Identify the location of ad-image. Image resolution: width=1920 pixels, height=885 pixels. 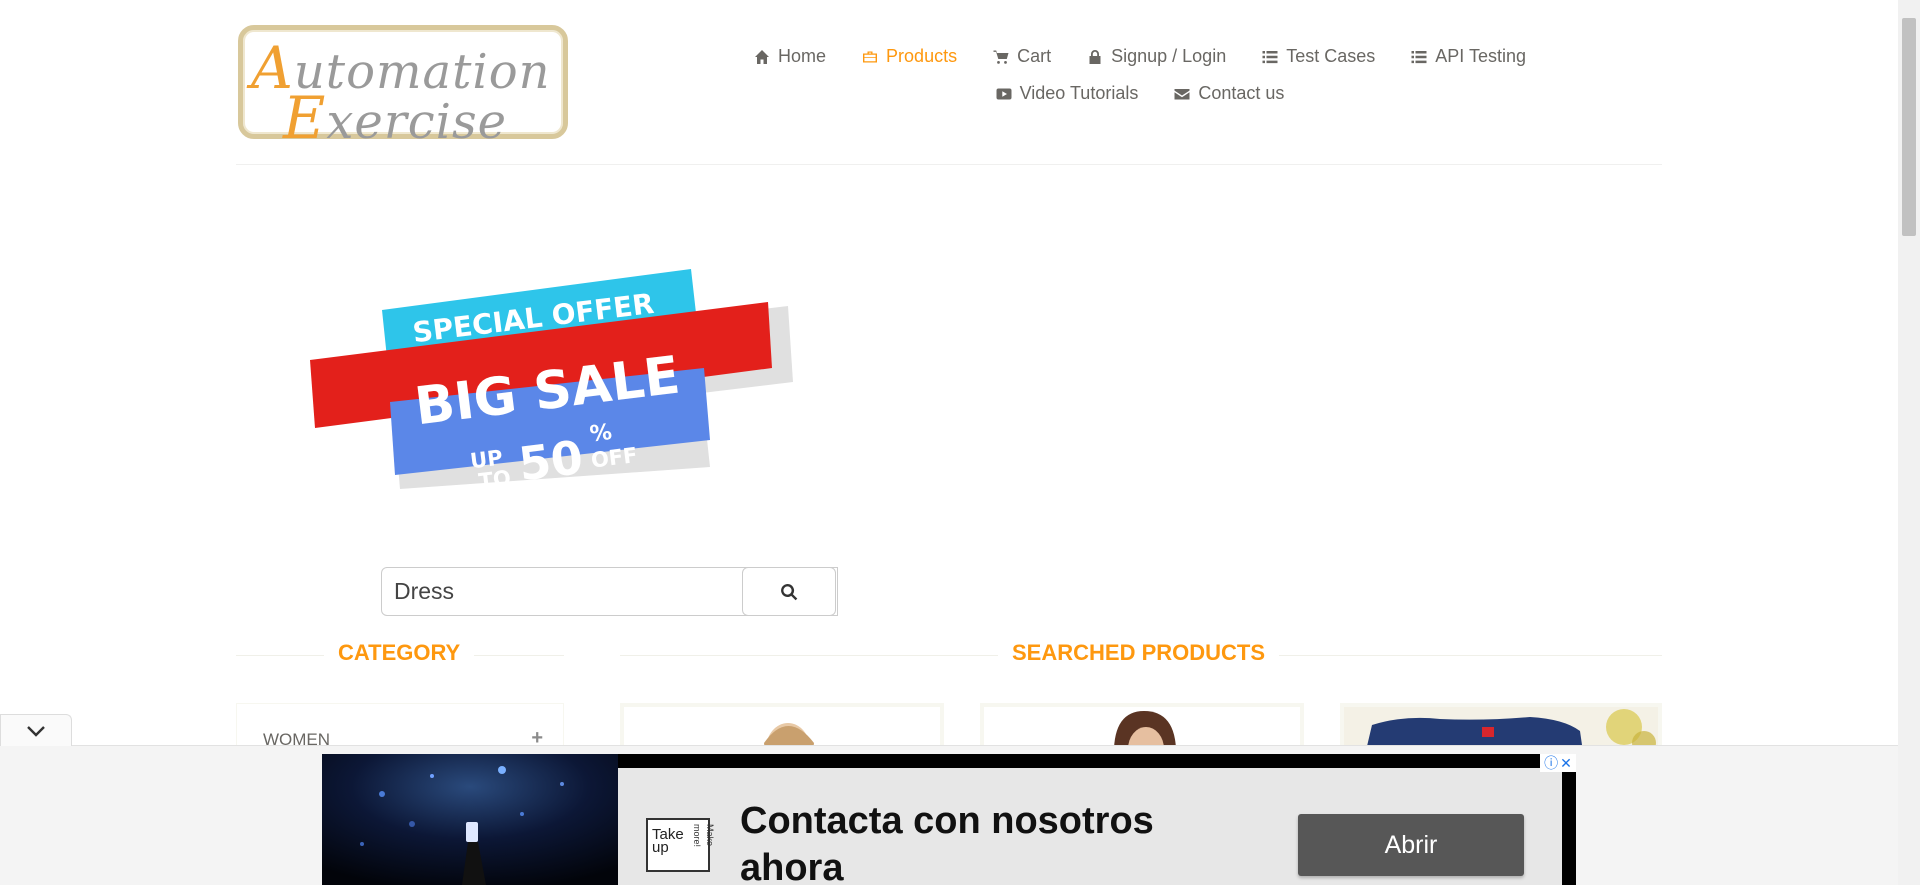
(470, 819).